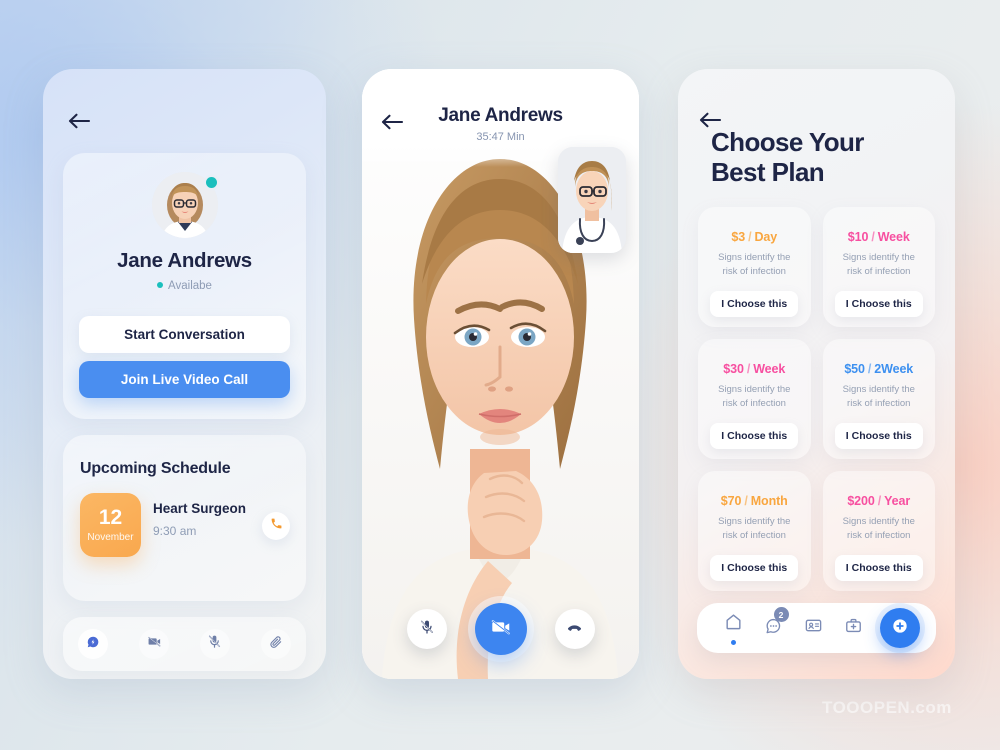  Describe the element at coordinates (110, 517) in the screenshot. I see `schedule-day: 12` at that location.